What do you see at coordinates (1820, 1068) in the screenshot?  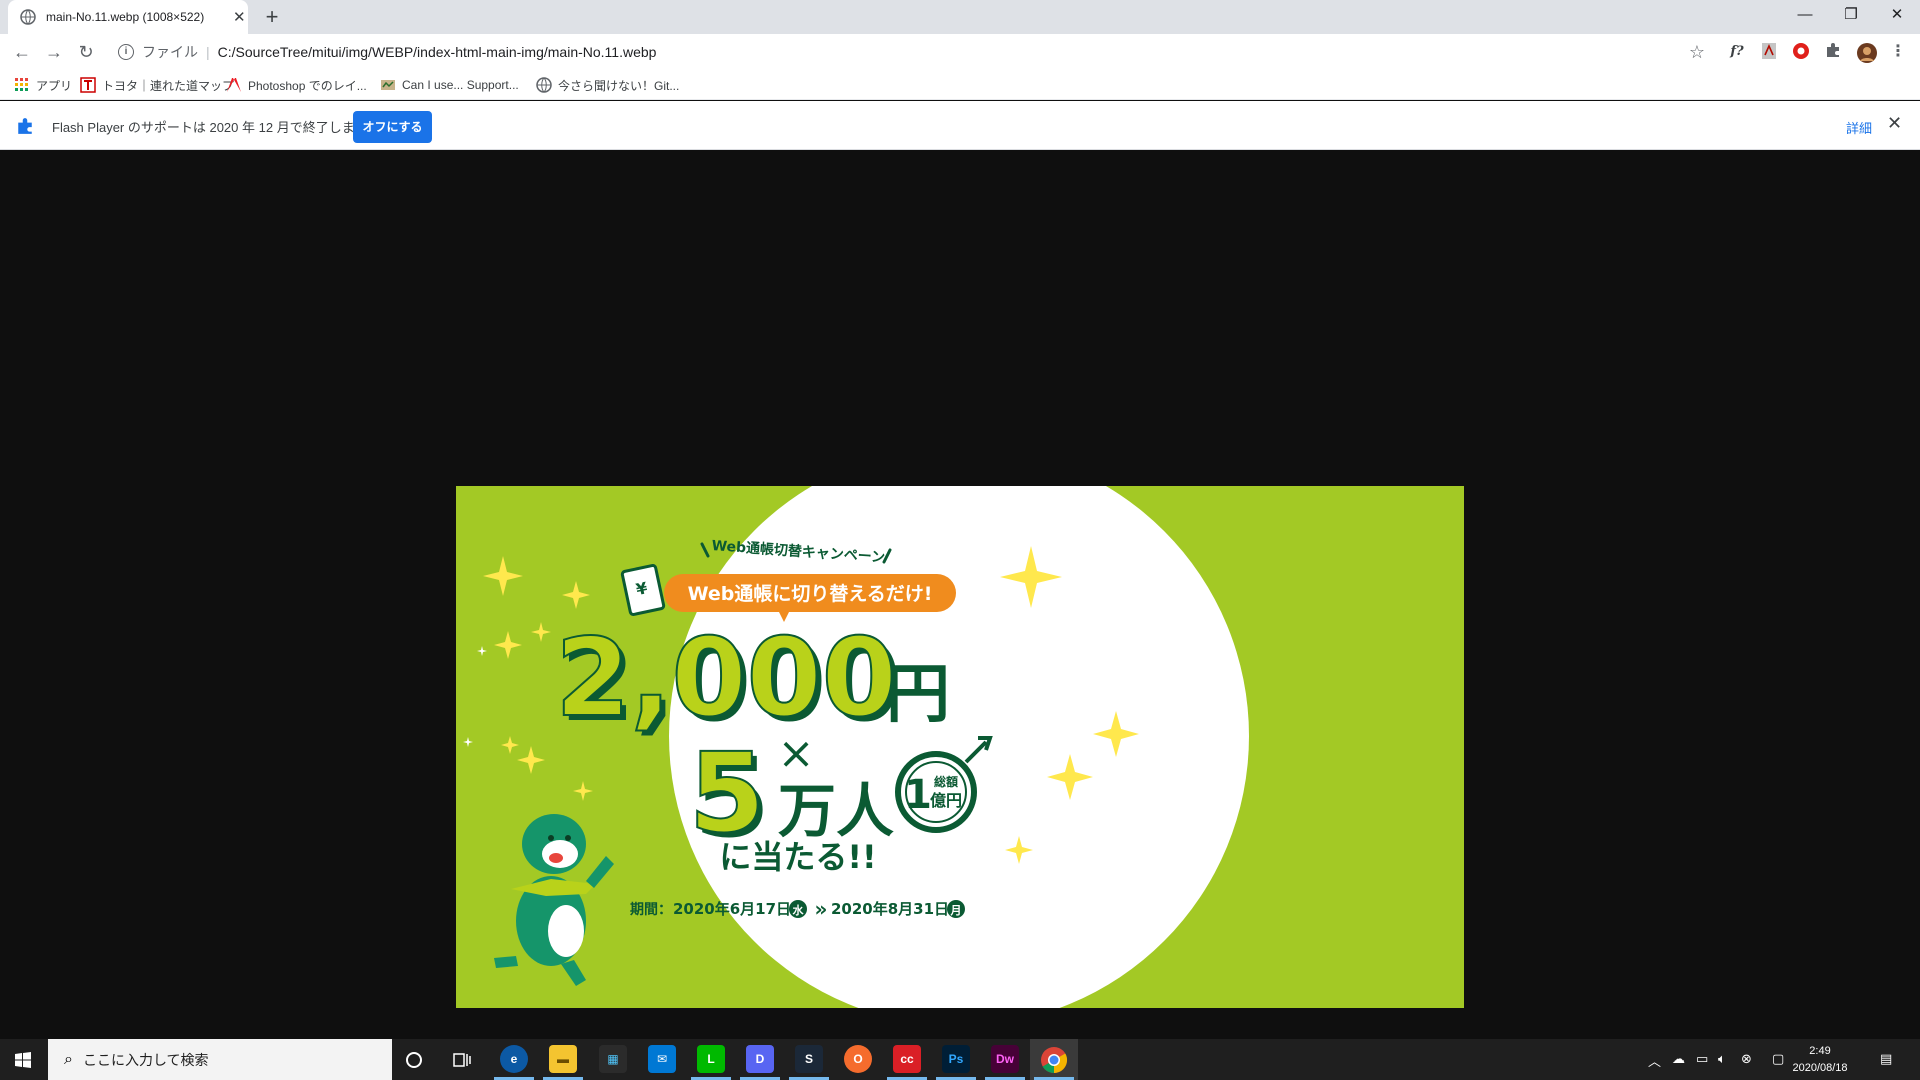 I see `clock-date: 2020/08/18` at bounding box center [1820, 1068].